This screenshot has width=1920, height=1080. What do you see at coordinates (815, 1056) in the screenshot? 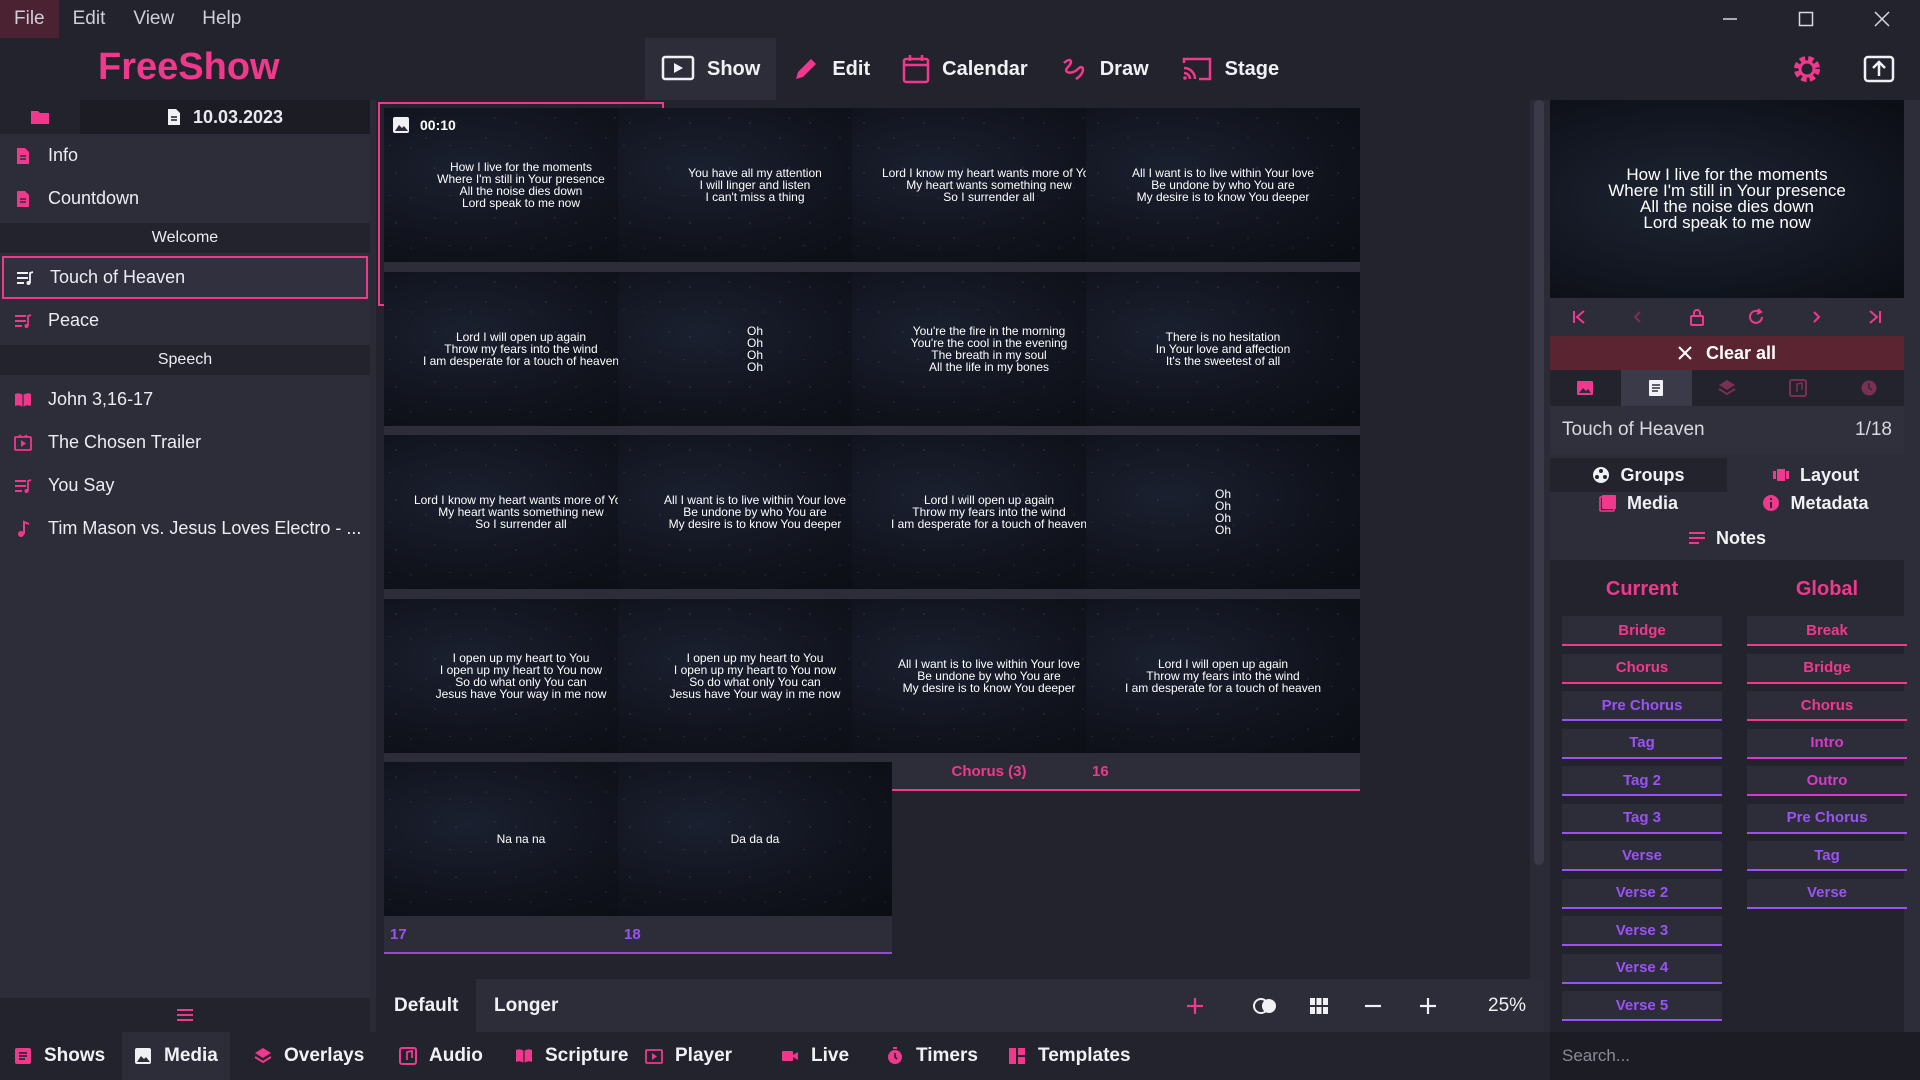
I see `drawer-tab-live: Live` at bounding box center [815, 1056].